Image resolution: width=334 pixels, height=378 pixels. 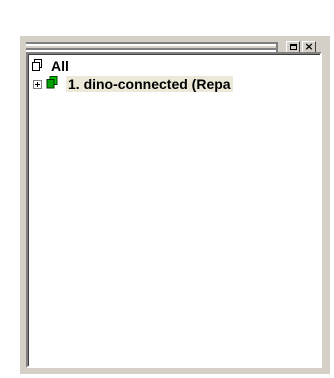 What do you see at coordinates (277, 47) in the screenshot?
I see `grip-end` at bounding box center [277, 47].